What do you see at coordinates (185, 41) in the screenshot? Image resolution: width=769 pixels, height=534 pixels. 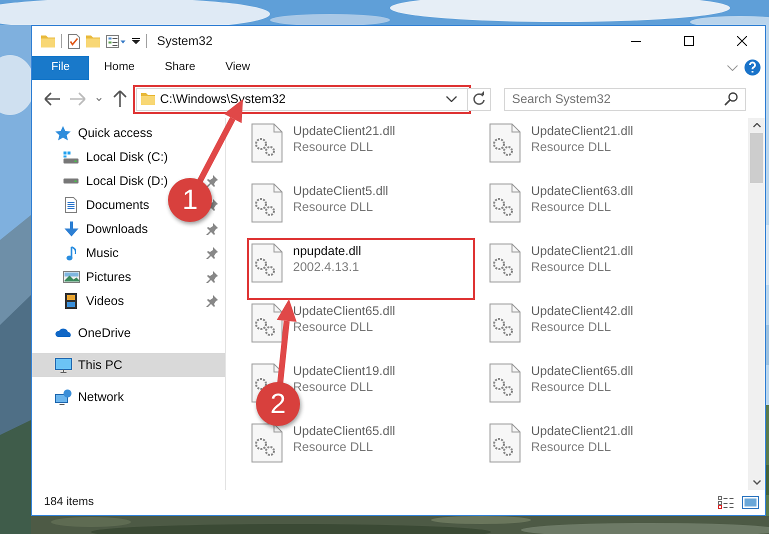 I see `window-title: System32` at bounding box center [185, 41].